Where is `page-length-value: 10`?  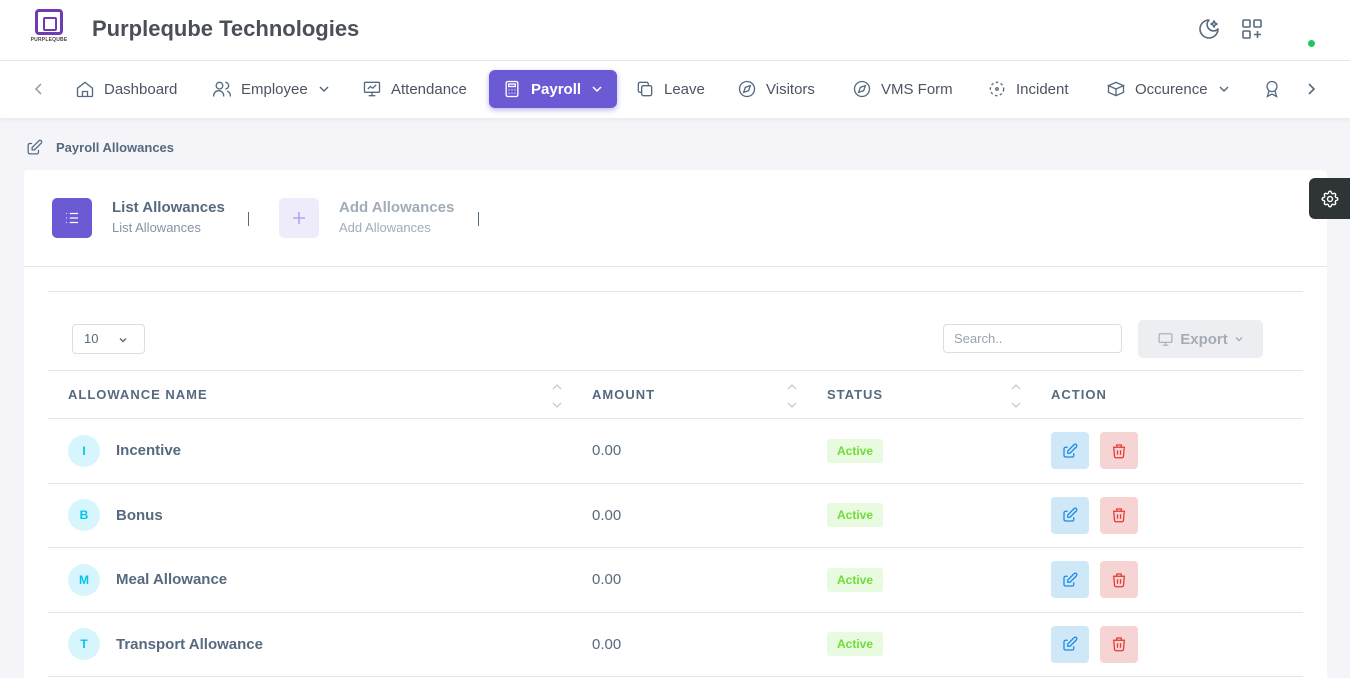
page-length-value: 10 is located at coordinates (91, 338).